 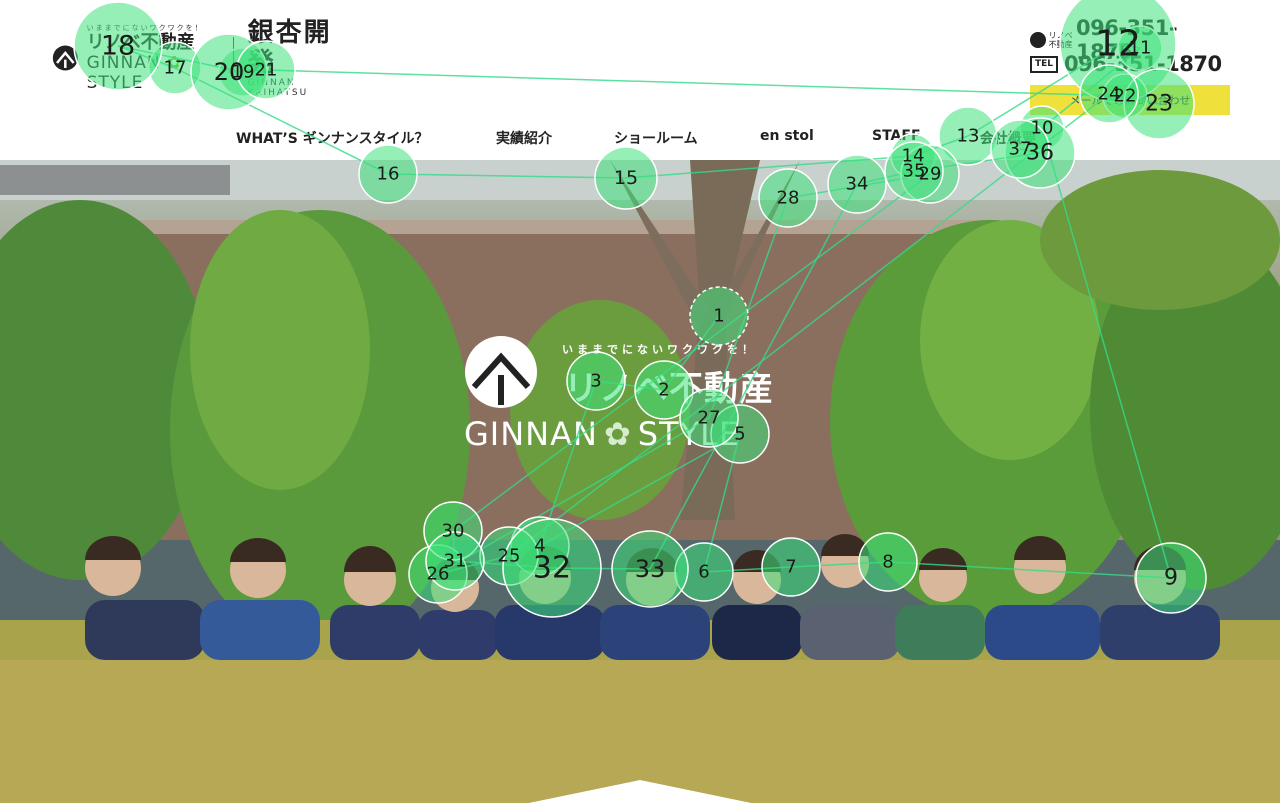 I want to click on hero-style-prefix: GINNAN, so click(x=531, y=434).